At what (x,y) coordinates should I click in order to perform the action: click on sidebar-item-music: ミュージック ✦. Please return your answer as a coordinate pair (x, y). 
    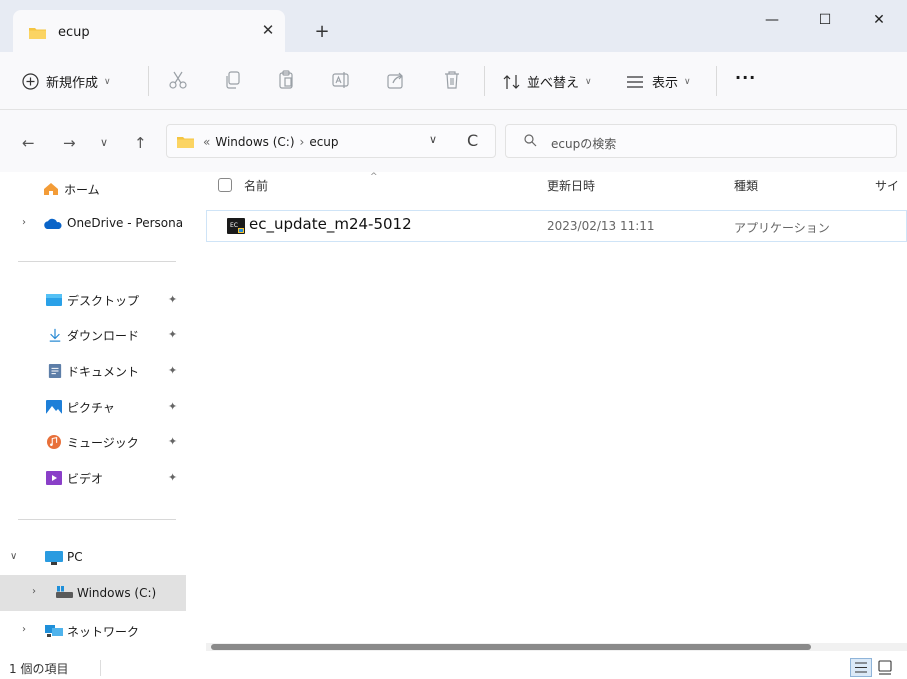
    Looking at the image, I should click on (93, 442).